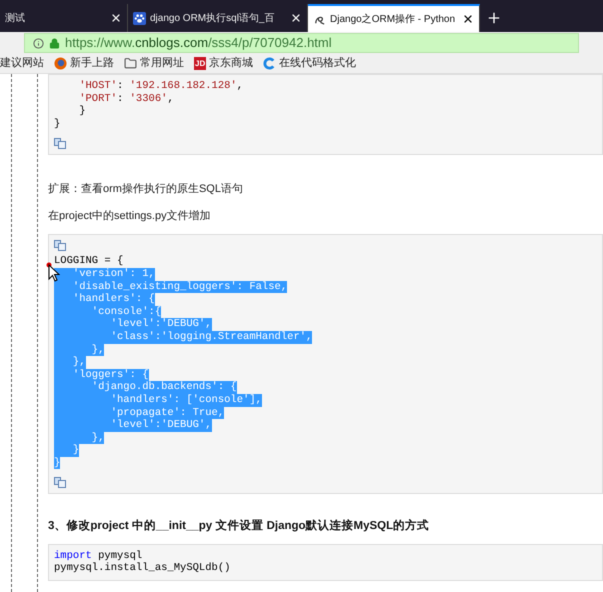 The height and width of the screenshot is (592, 603). I want to click on paragraph: 在project中的settings.py文件增加, so click(130, 216).